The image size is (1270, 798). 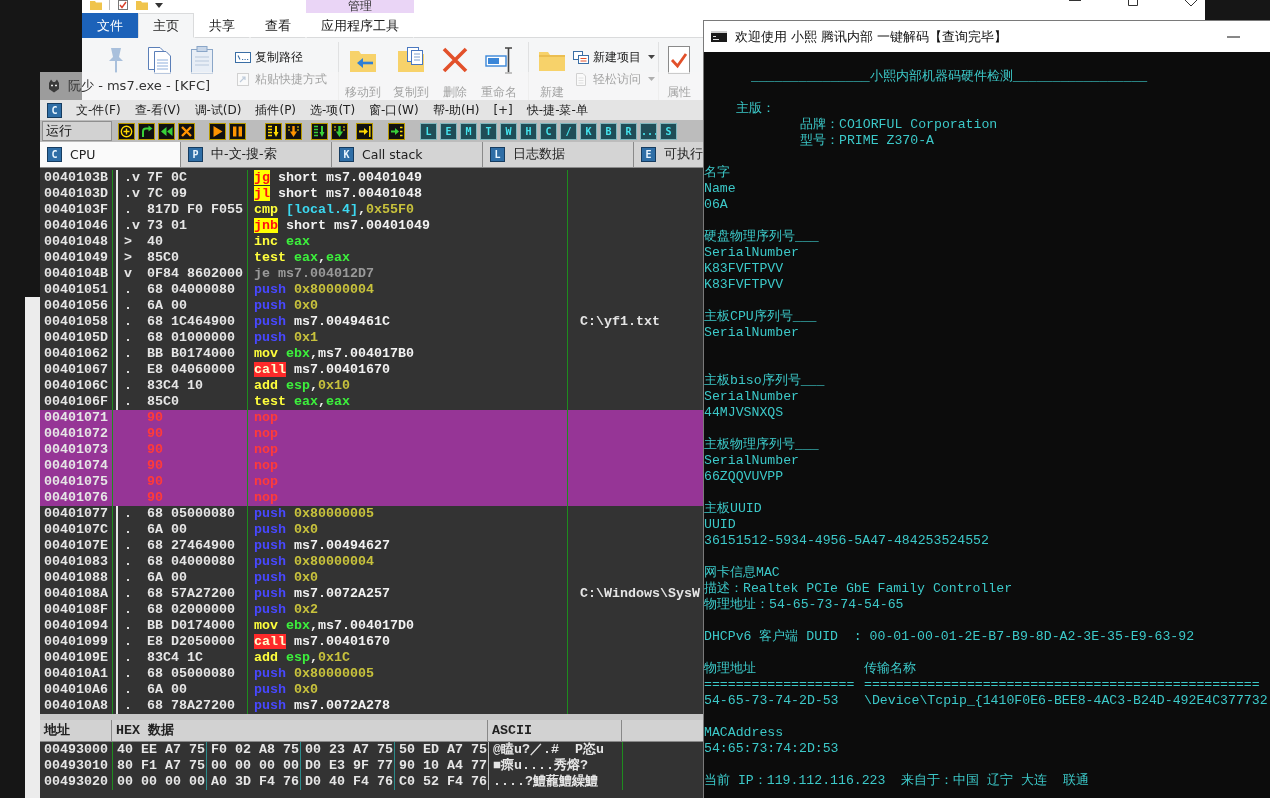 I want to click on menu-item: 查-看(V), so click(x=157, y=110).